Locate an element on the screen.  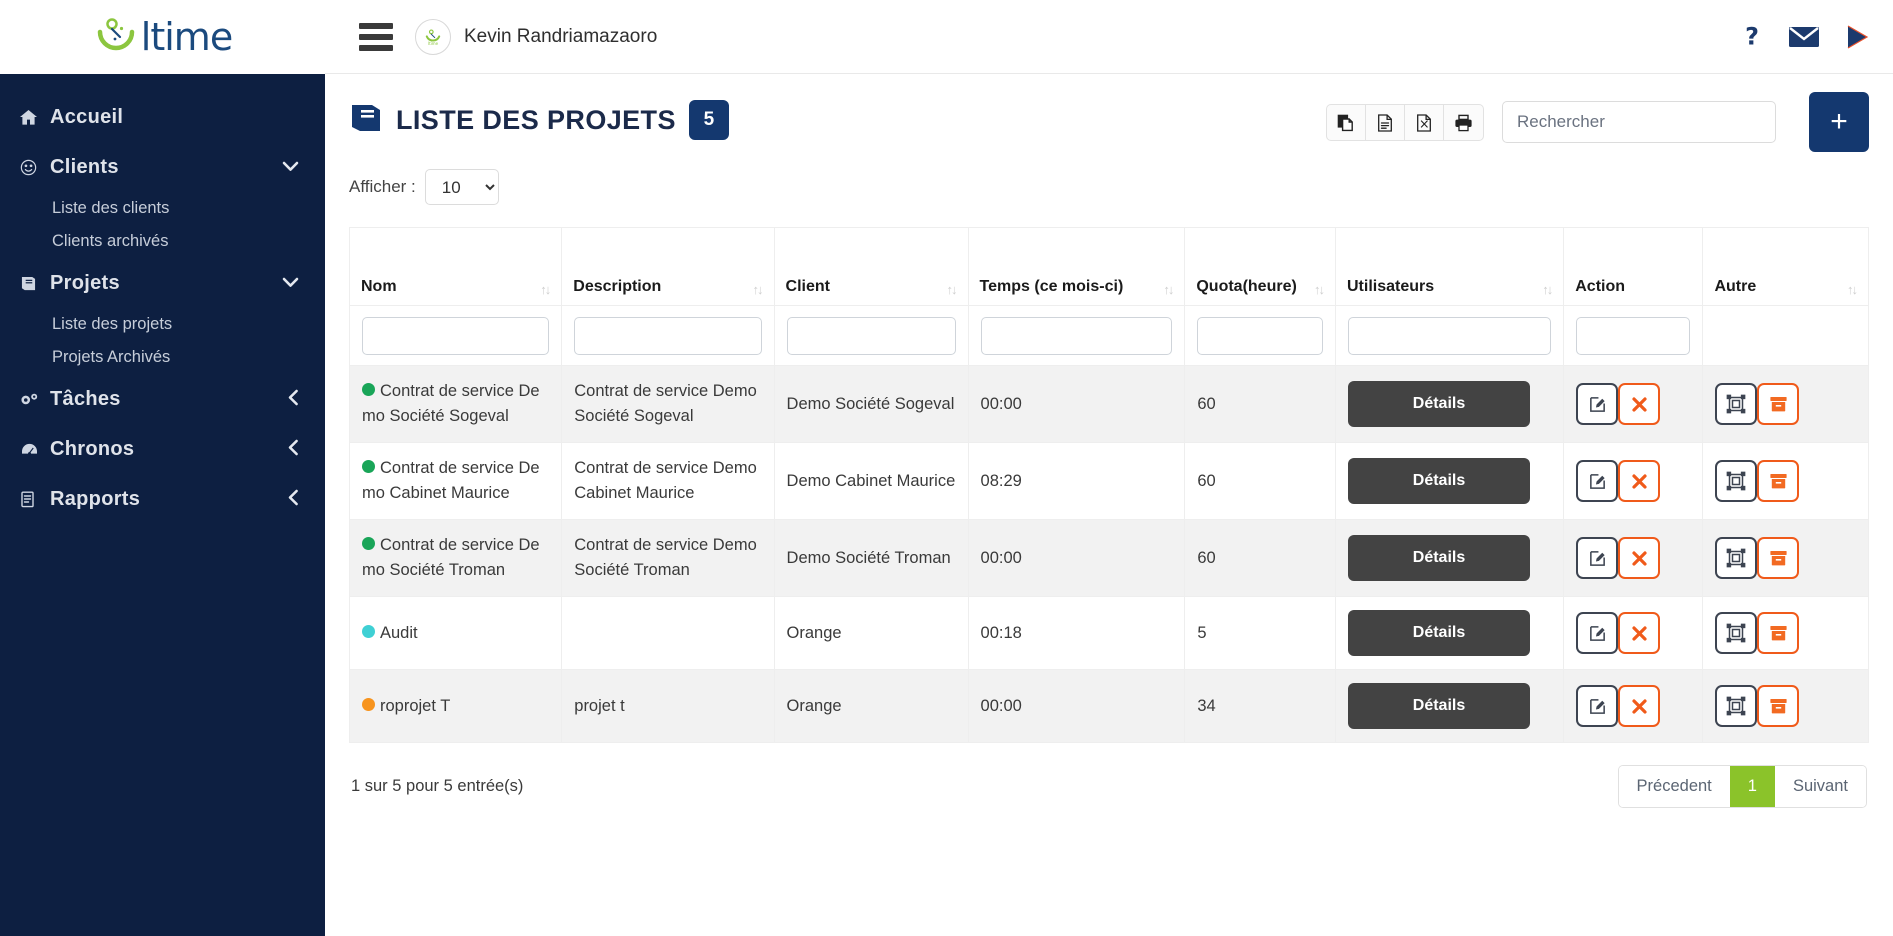
filter-cell-utilisateurs is located at coordinates (1449, 335).